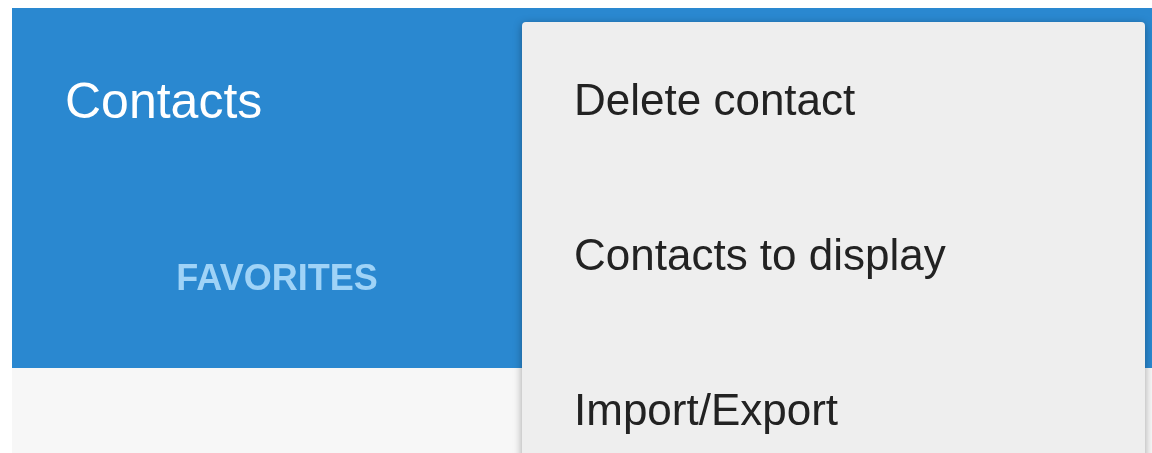 This screenshot has height=453, width=1152. What do you see at coordinates (833, 392) in the screenshot?
I see `menu-item: Import/Export` at bounding box center [833, 392].